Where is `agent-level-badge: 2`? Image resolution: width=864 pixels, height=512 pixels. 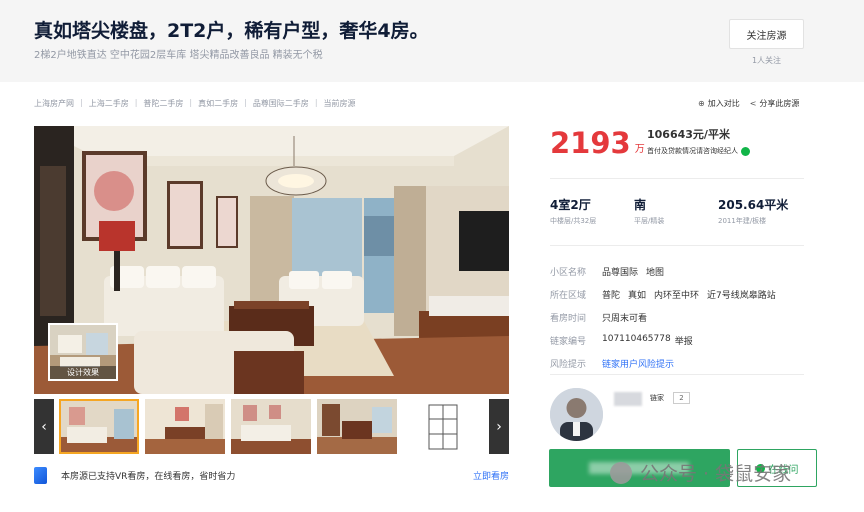
agent-level-badge: 2 is located at coordinates (681, 398).